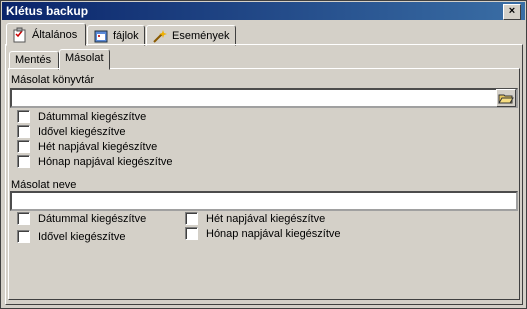 This screenshot has width=527, height=309. Describe the element at coordinates (53, 80) in the screenshot. I see `copy-dir-label: Másolat könyvtár` at that location.